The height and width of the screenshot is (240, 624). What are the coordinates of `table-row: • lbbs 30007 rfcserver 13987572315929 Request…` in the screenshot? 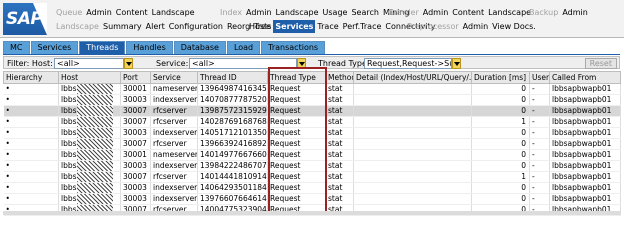 It's located at (312, 111).